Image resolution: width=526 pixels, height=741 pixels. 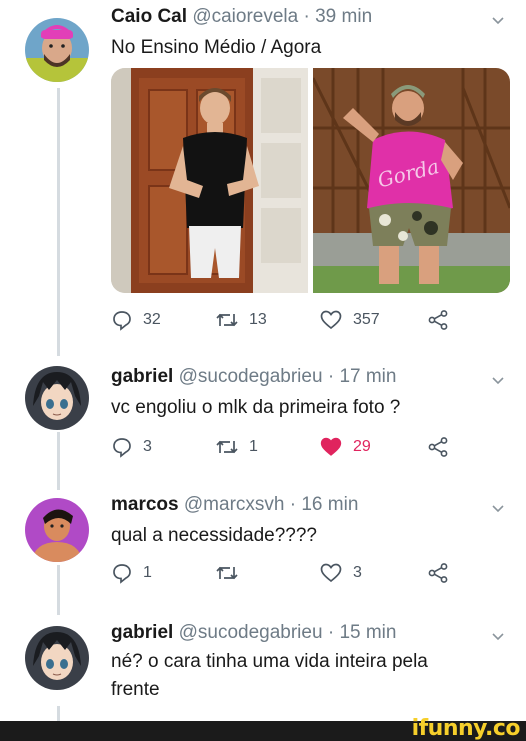 I want to click on author-name: marcos, so click(x=145, y=504).